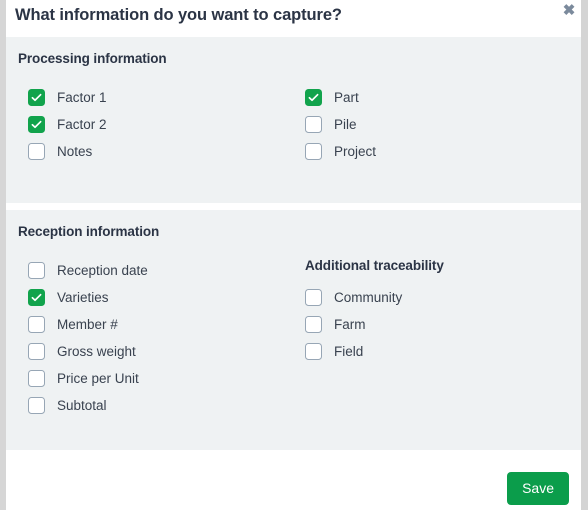 The image size is (588, 510). What do you see at coordinates (92, 58) in the screenshot?
I see `section-heading-processing: Processing information` at bounding box center [92, 58].